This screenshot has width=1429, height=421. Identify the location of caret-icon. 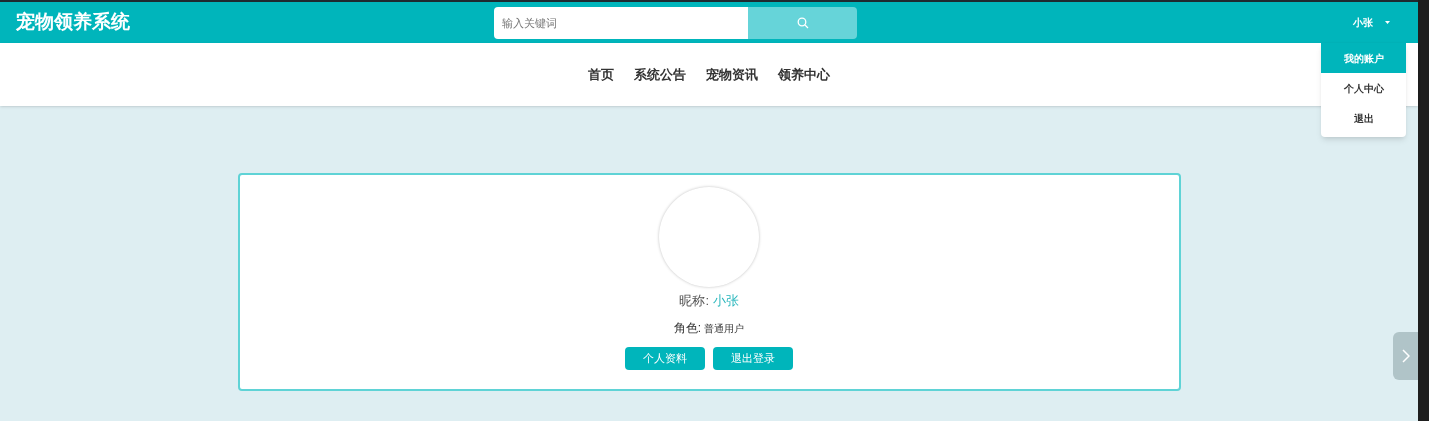
(1387, 22).